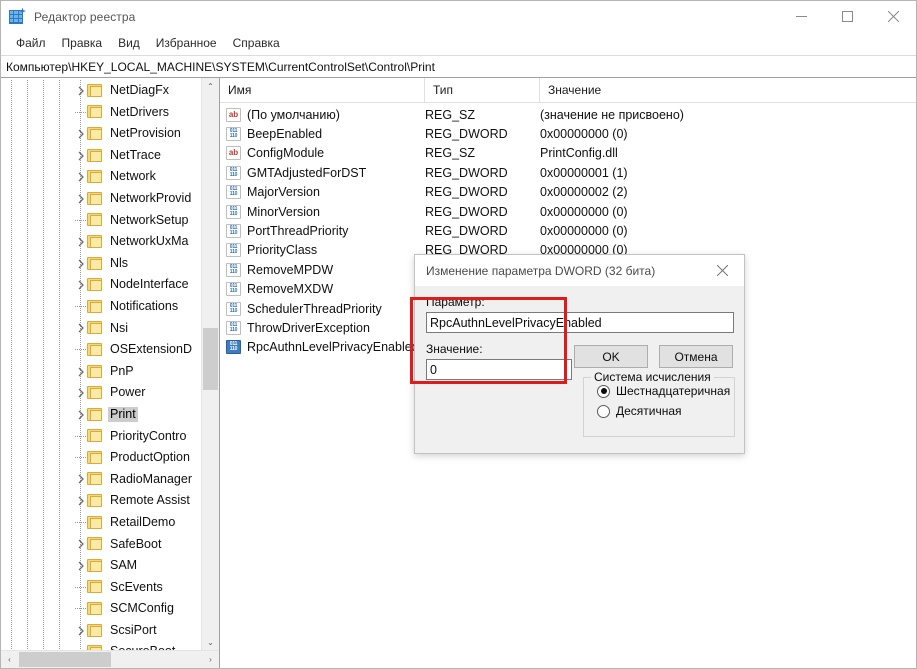  What do you see at coordinates (101, 523) in the screenshot?
I see `tree-item: RetailDemo` at bounding box center [101, 523].